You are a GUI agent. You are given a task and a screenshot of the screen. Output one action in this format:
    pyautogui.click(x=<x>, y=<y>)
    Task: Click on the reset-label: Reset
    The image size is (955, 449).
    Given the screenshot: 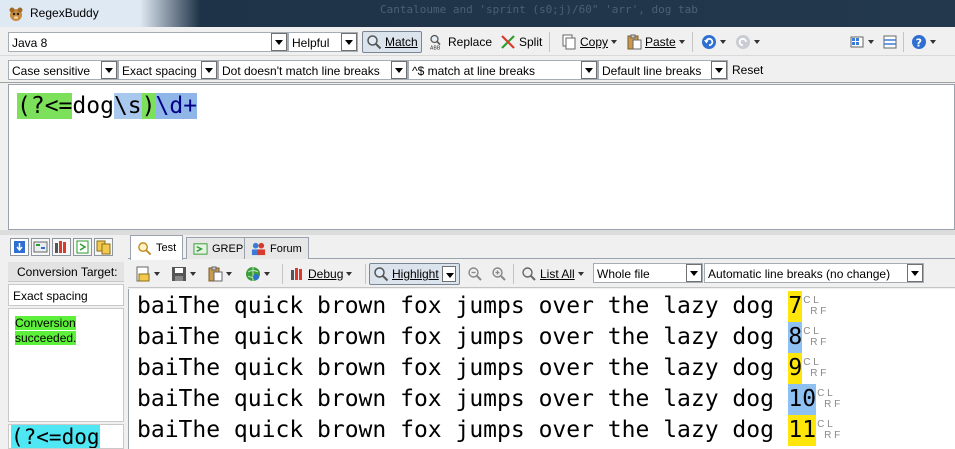 What is the action you would take?
    pyautogui.click(x=748, y=70)
    